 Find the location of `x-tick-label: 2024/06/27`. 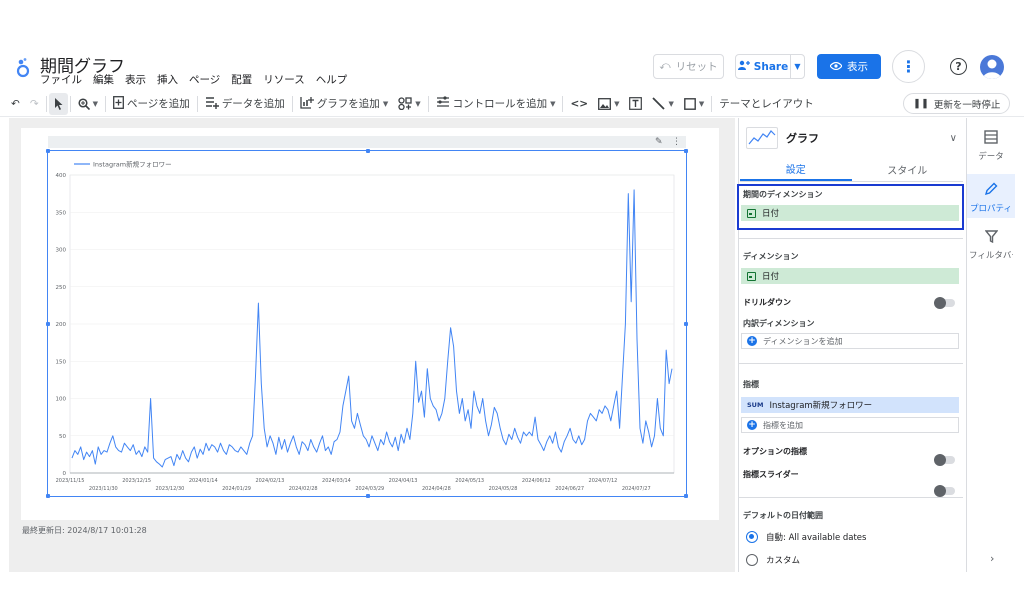

x-tick-label: 2024/06/27 is located at coordinates (569, 489).